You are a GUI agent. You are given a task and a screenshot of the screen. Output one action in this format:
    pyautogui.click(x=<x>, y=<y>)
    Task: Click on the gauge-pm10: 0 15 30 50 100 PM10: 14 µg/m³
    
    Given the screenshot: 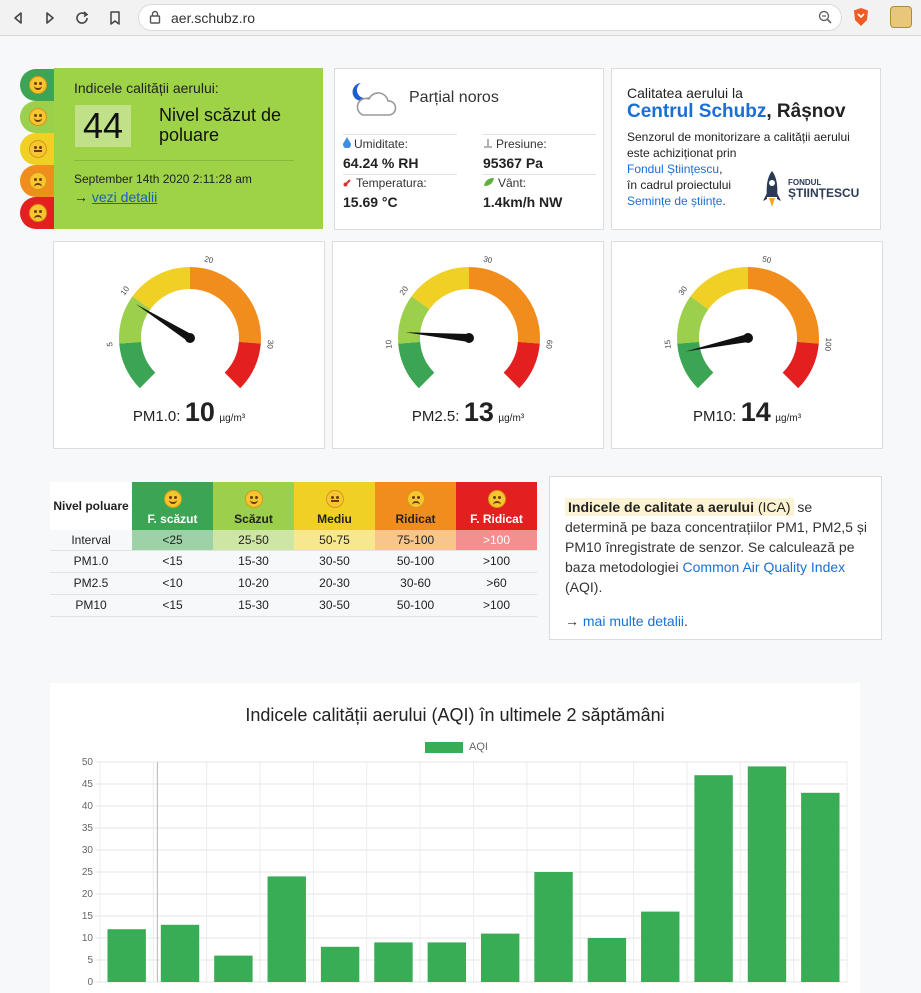 What is the action you would take?
    pyautogui.click(x=747, y=345)
    